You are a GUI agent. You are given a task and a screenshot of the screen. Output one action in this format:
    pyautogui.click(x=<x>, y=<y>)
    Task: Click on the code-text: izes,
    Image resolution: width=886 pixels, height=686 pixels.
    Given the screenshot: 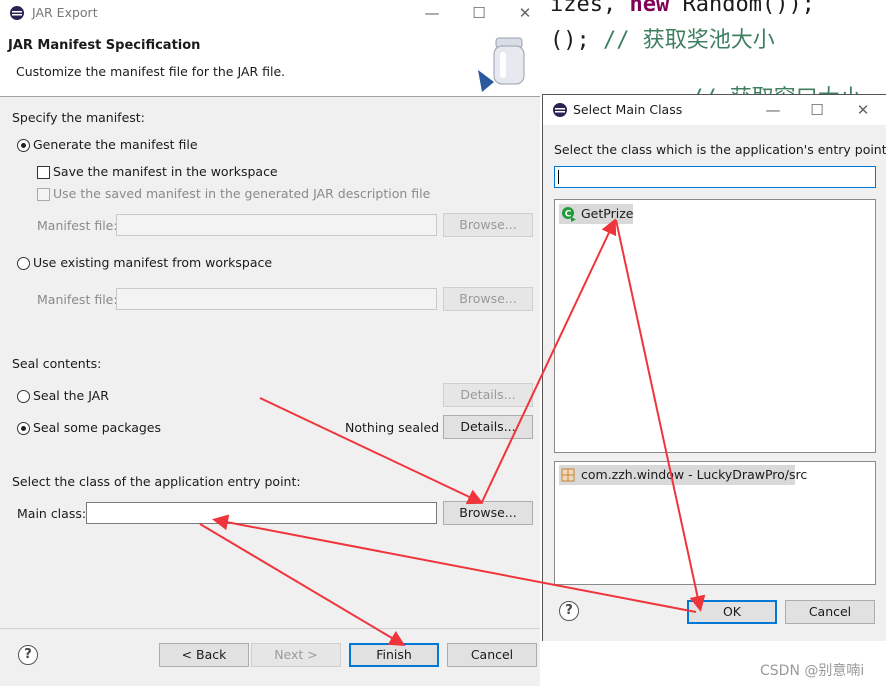 What is the action you would take?
    pyautogui.click(x=590, y=8)
    